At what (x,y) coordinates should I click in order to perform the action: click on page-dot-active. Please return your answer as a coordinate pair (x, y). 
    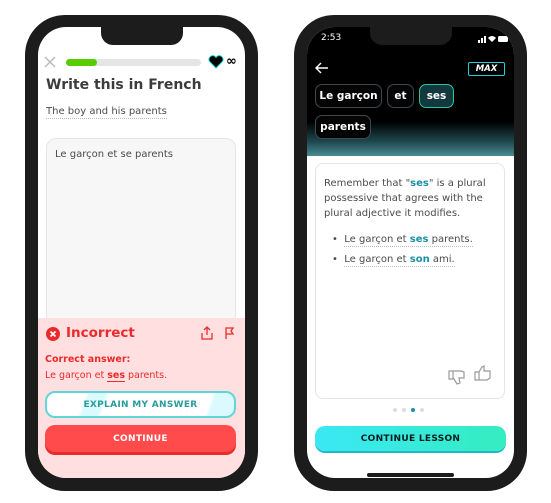
    Looking at the image, I should click on (413, 410).